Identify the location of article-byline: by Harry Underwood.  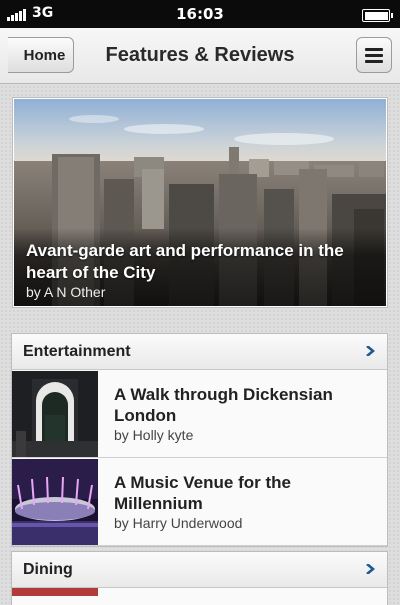
(178, 523).